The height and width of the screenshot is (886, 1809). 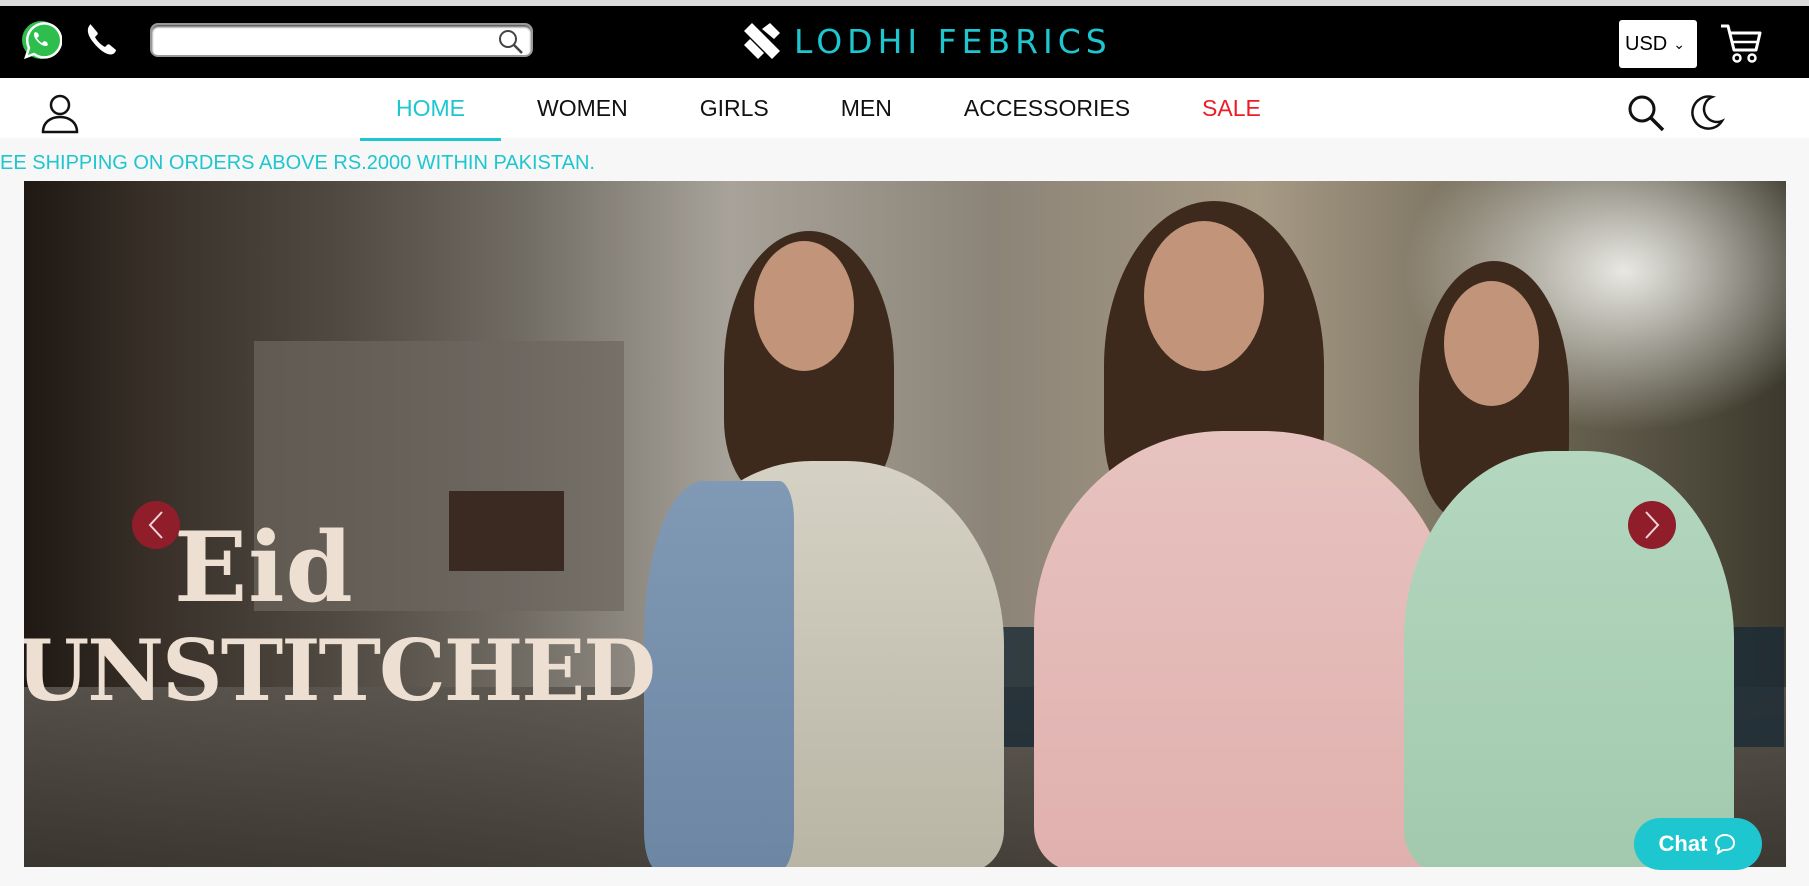 I want to click on nav-men: MEN, so click(x=866, y=108).